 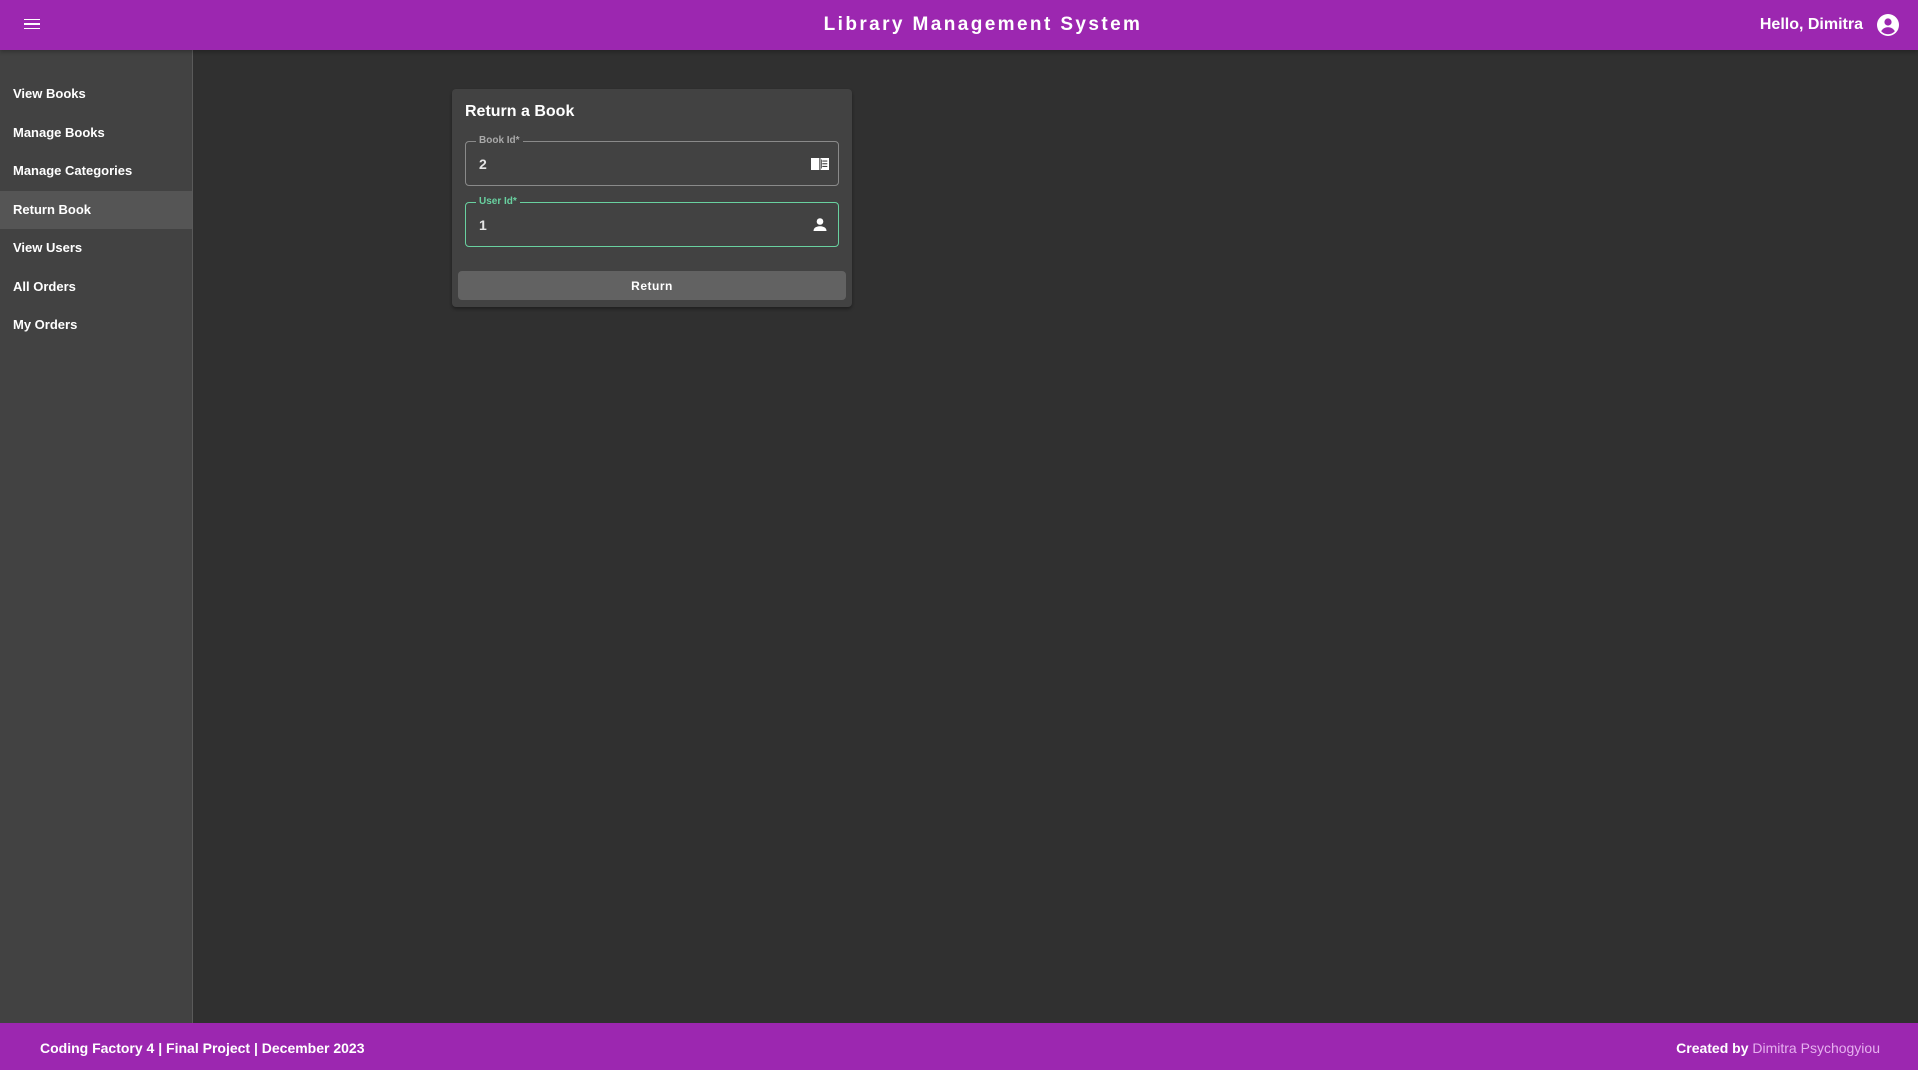 I want to click on book-id-field: Book Id*, so click(x=652, y=160).